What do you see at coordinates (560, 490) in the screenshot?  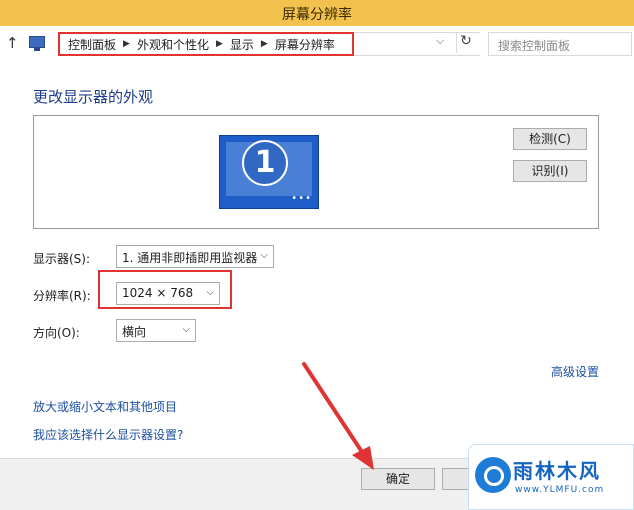 I see `watermark-url: www.YLMFU.com` at bounding box center [560, 490].